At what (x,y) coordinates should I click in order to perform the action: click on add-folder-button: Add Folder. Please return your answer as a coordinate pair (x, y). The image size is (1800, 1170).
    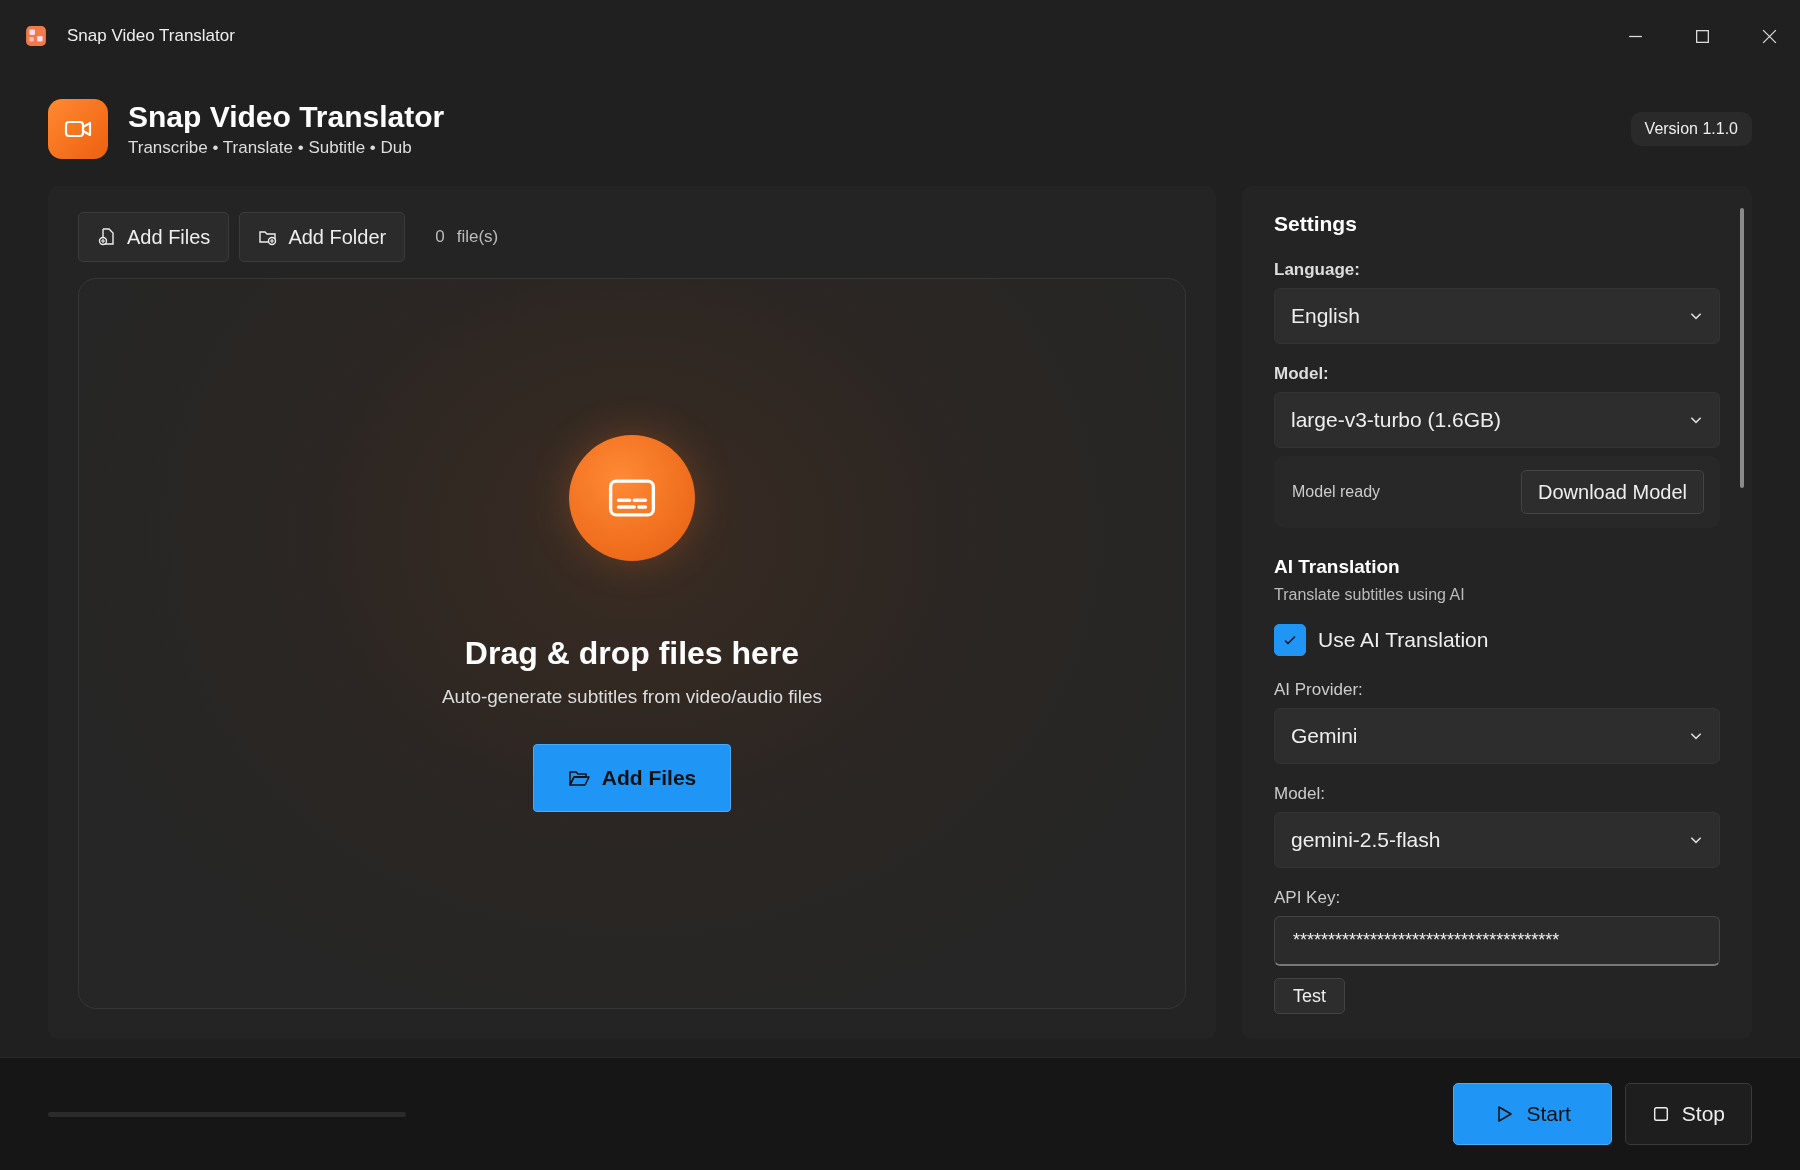
    Looking at the image, I should click on (322, 237).